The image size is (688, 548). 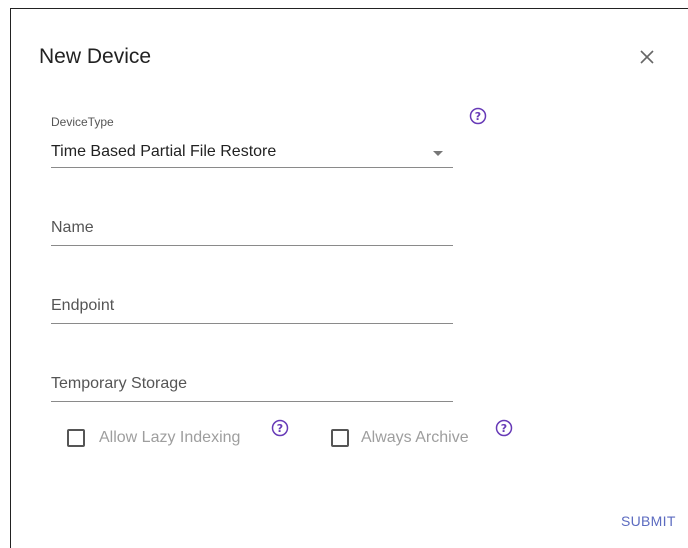 I want to click on temporary-storage-placeholder: Temporary Storage, so click(x=119, y=383).